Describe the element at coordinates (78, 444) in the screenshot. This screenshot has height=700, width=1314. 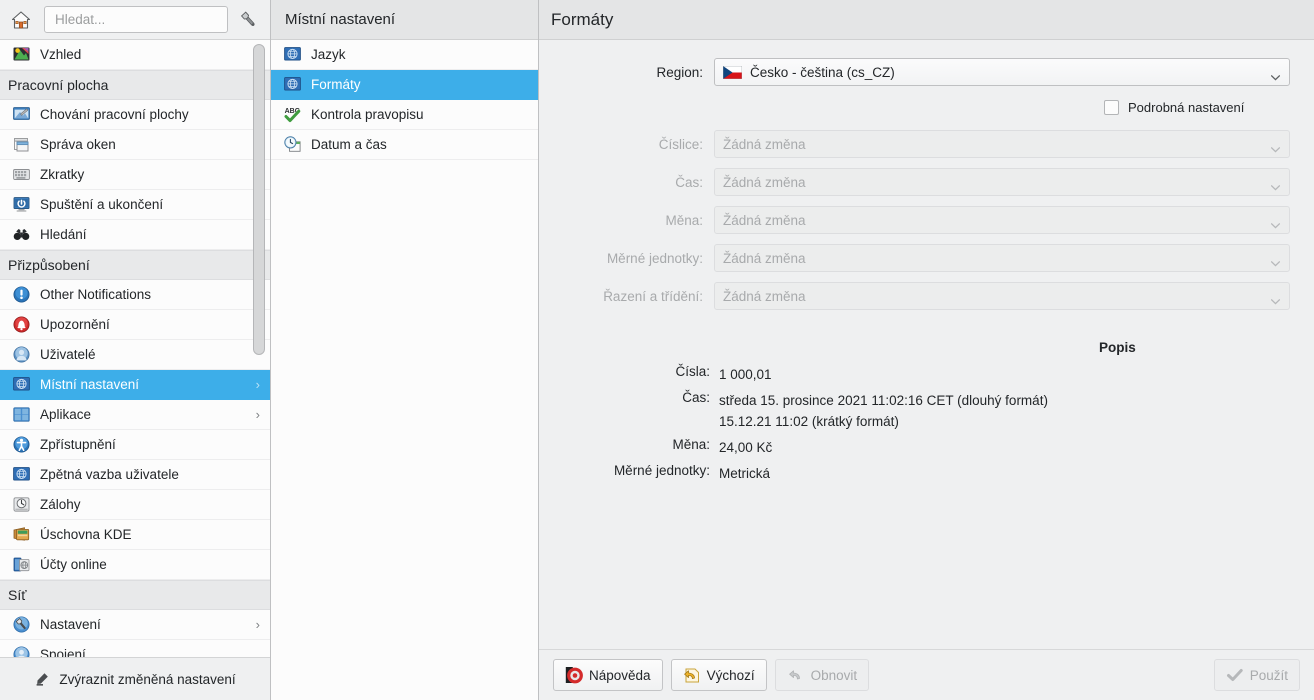
I see `sidebar-item-label: Zpřístupnění` at that location.